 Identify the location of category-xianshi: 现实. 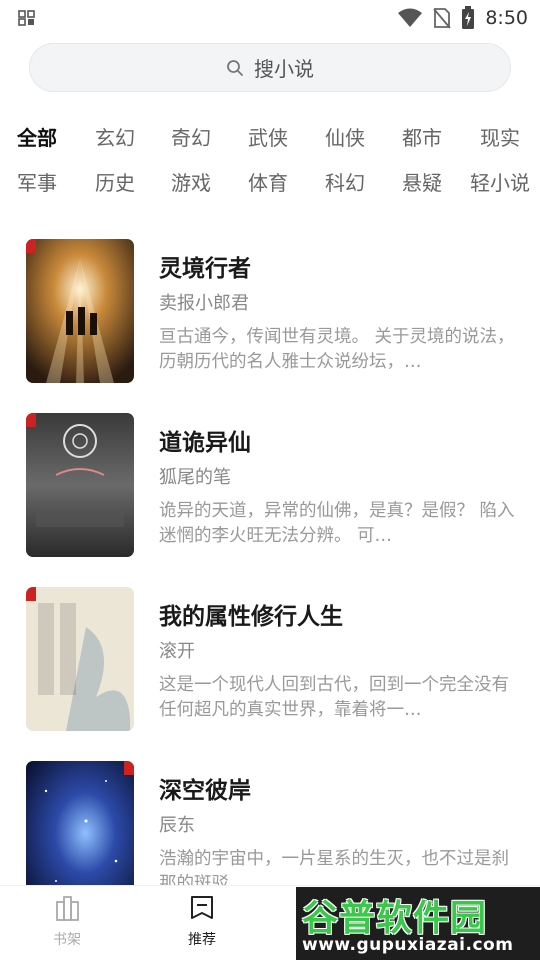
(500, 136).